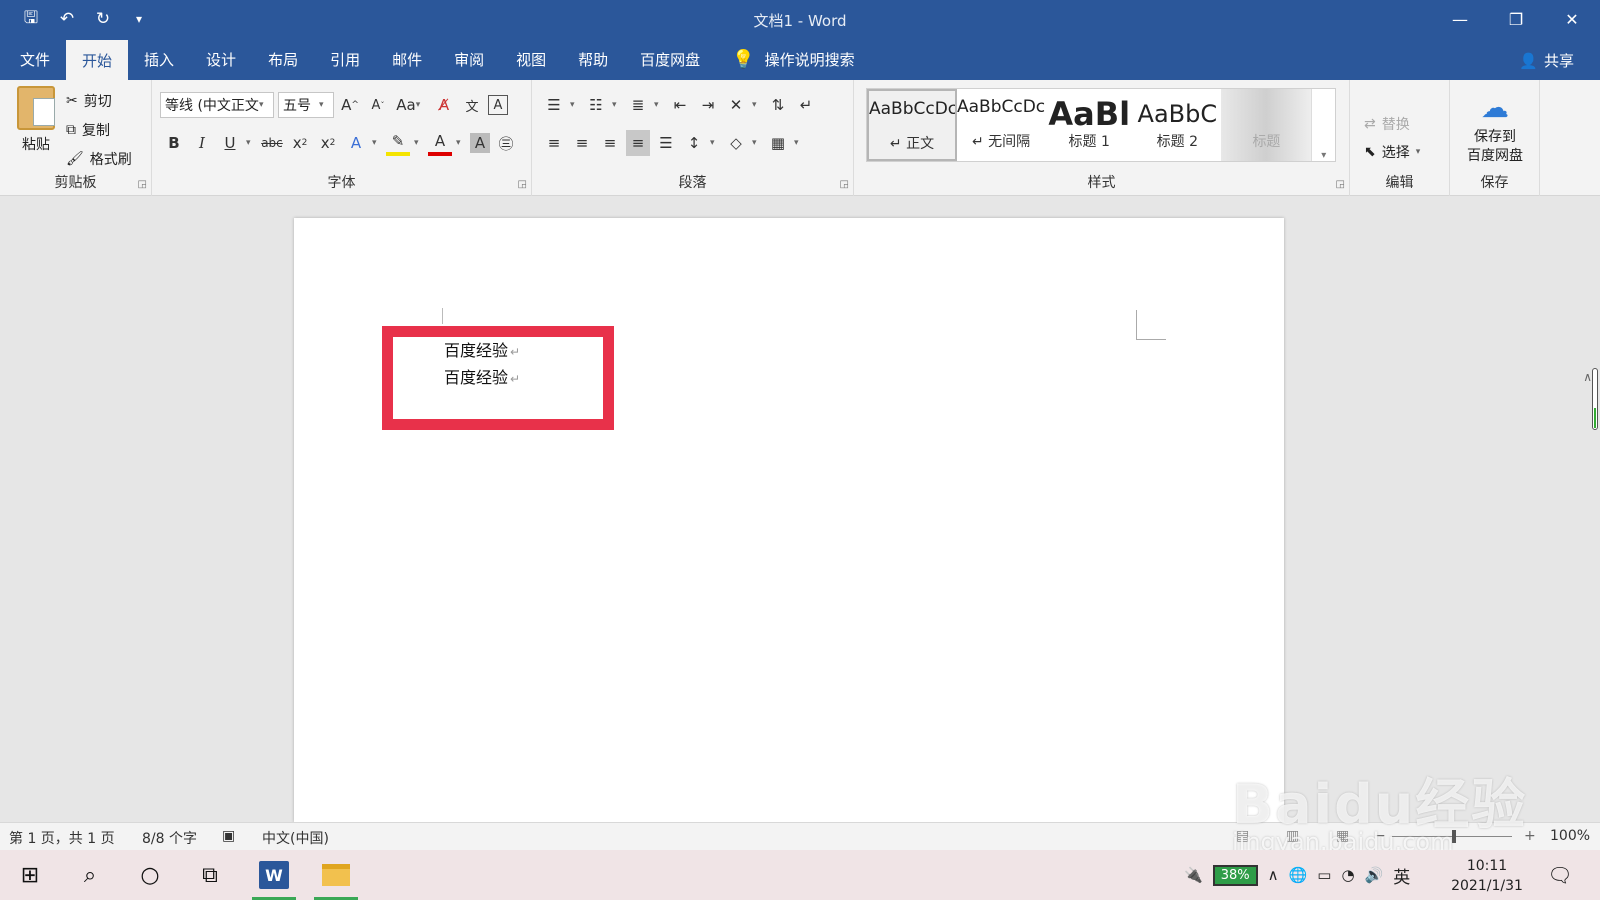 The image size is (1600, 900). I want to click on zoom-level: 100%, so click(1570, 836).